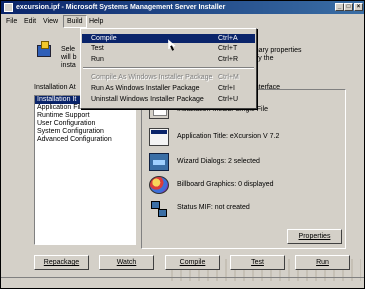  I want to click on repackage-button-label: Repackage, so click(61, 262).